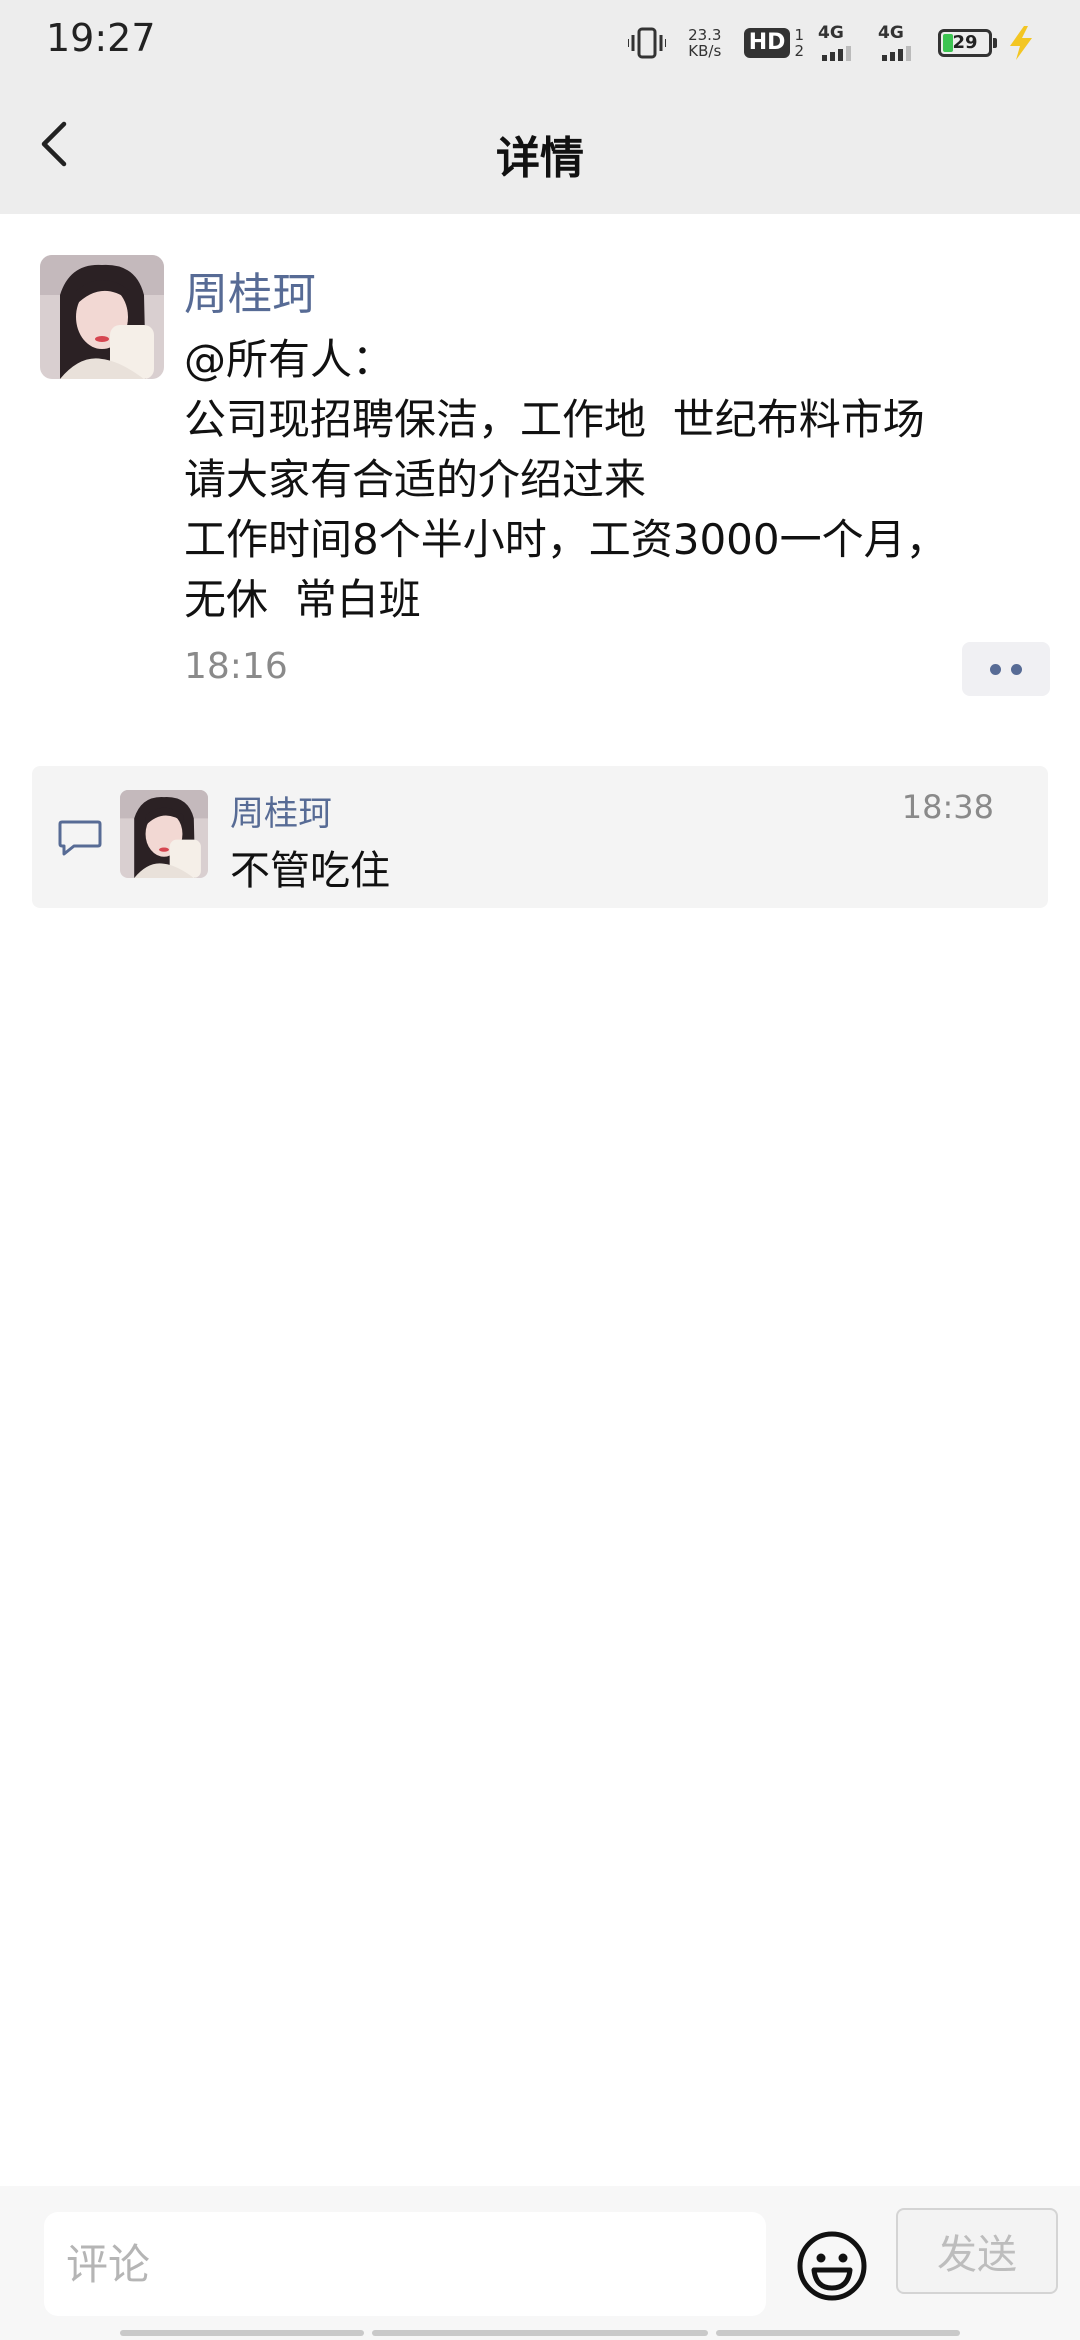  Describe the element at coordinates (101, 38) in the screenshot. I see `status-time: 19:27` at that location.